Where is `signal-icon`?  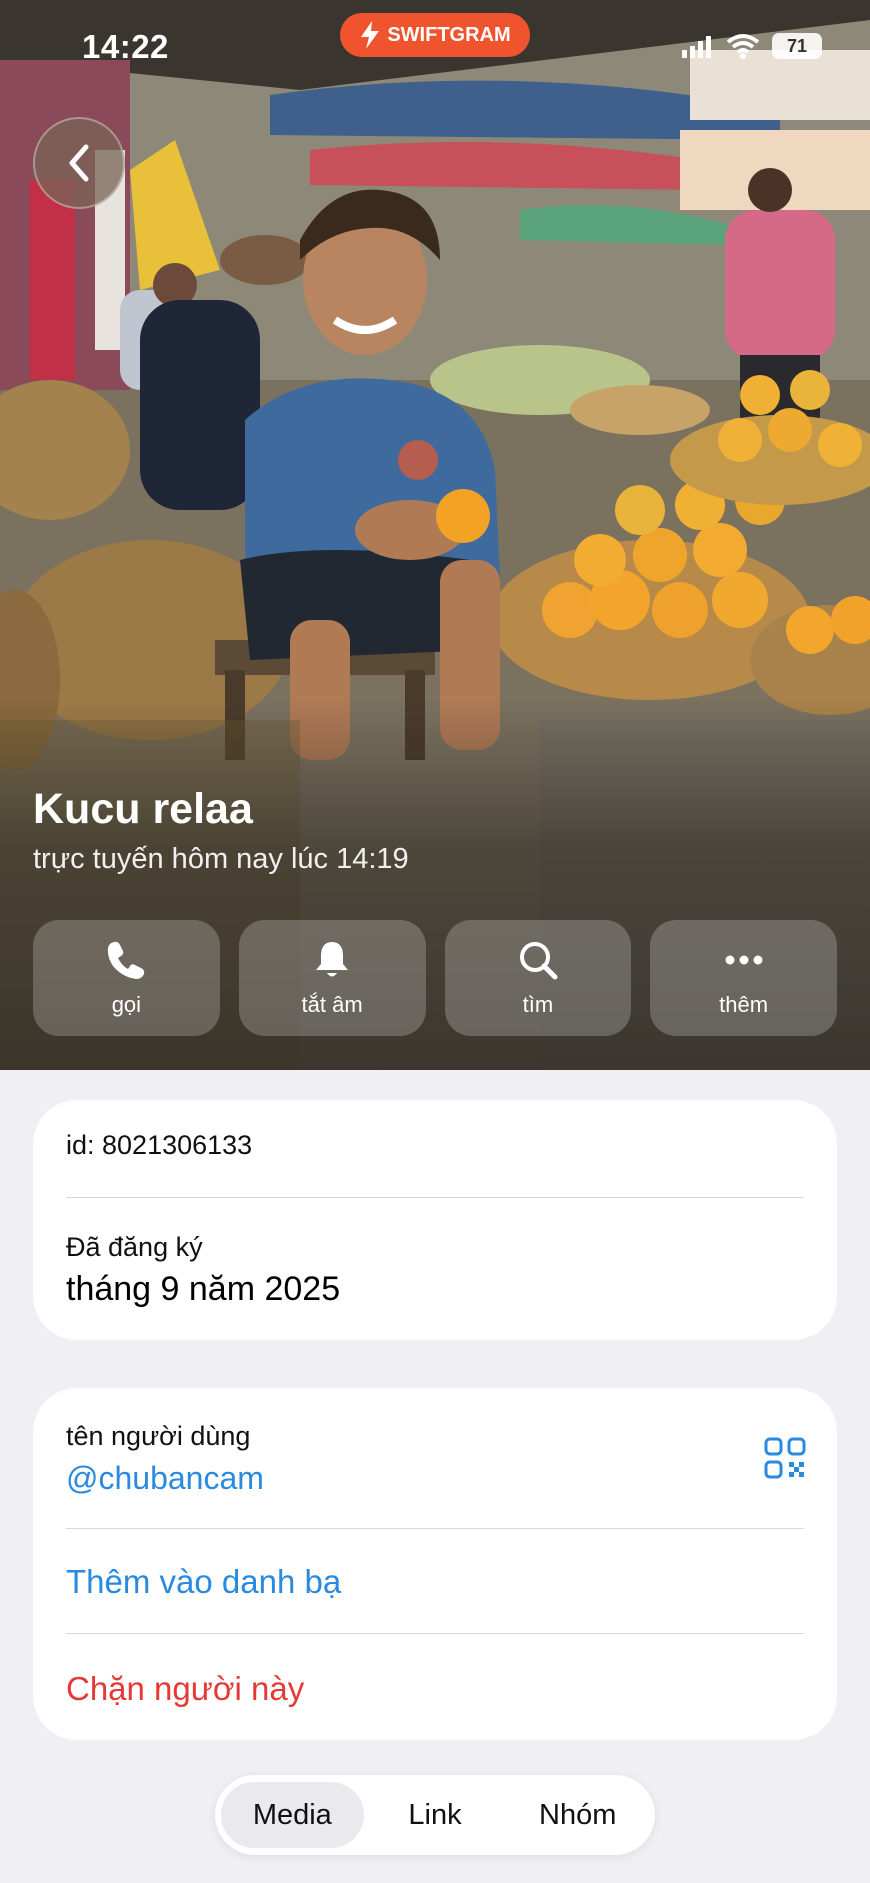 signal-icon is located at coordinates (696, 47).